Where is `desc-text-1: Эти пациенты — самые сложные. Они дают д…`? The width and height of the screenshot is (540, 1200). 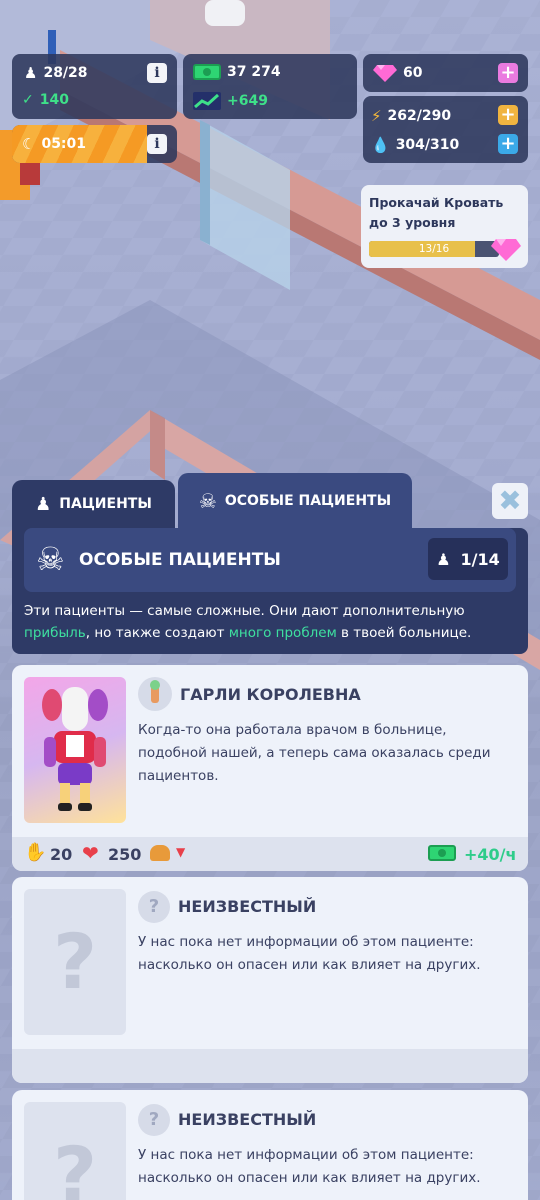 desc-text-1: Эти пациенты — самые сложные. Они дают д… is located at coordinates (244, 611).